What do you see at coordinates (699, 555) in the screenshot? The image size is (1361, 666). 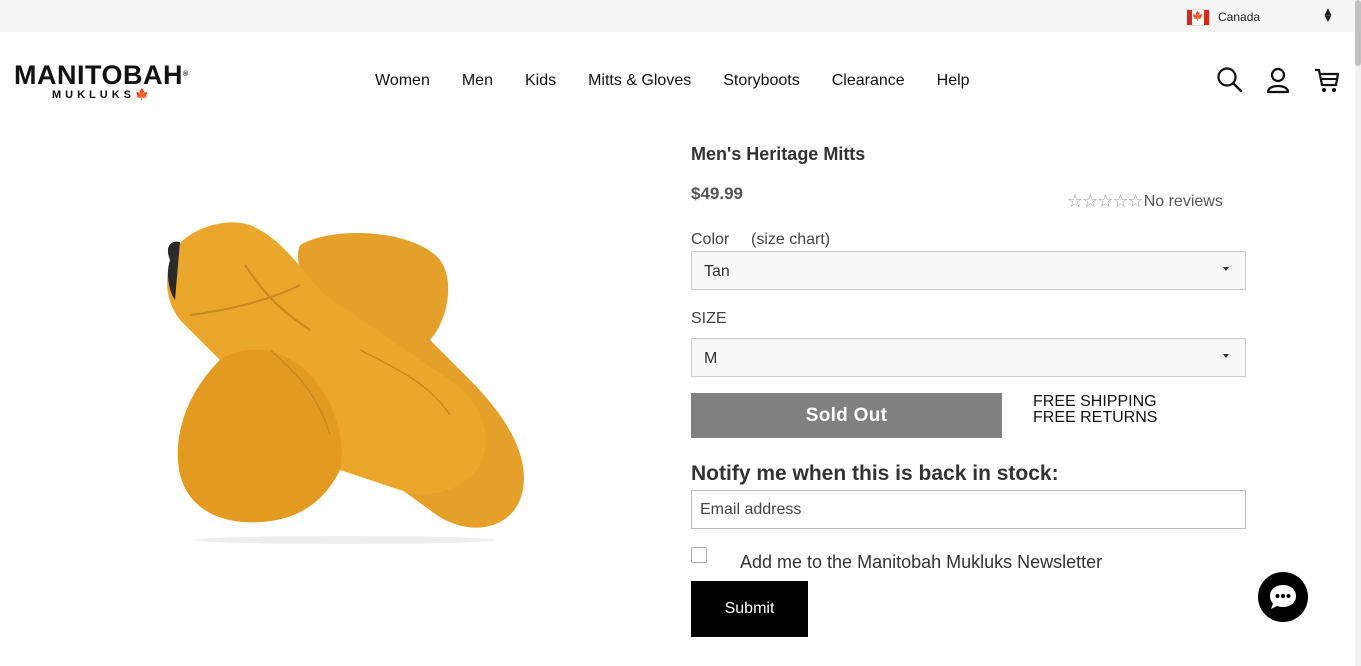 I see `newsletter-checkbox` at bounding box center [699, 555].